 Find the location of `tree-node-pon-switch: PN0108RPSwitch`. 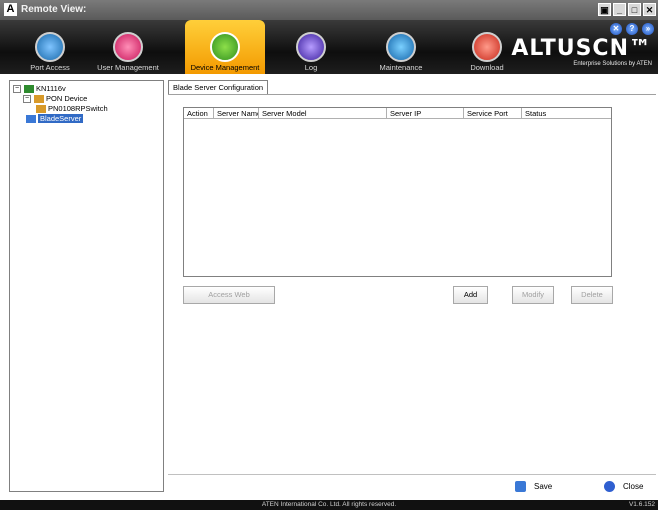

tree-node-pon-switch: PN0108RPSwitch is located at coordinates (72, 108).